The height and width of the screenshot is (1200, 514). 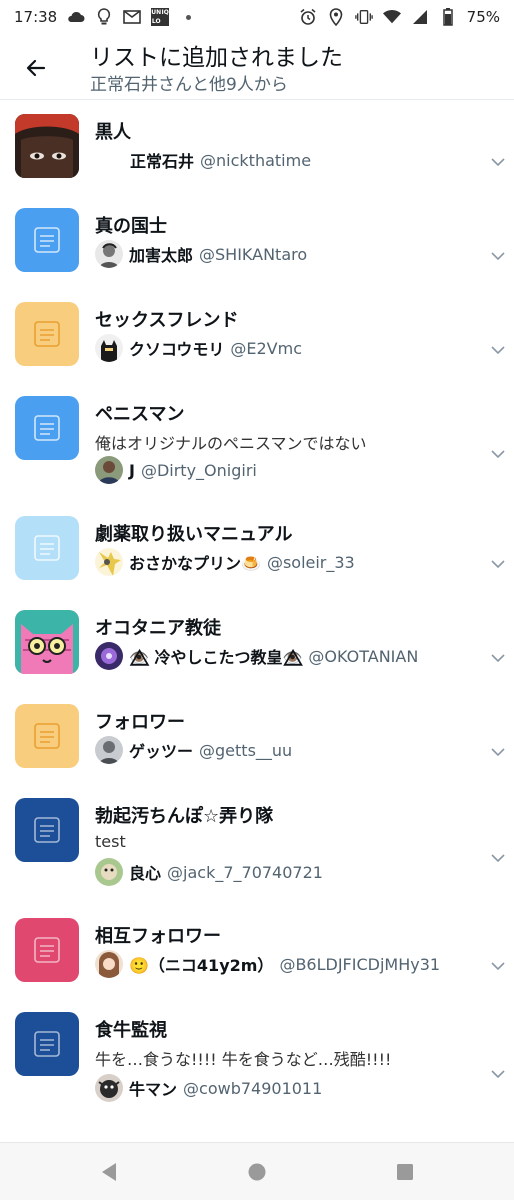 I want to click on owner-handle: @nickthatime, so click(x=256, y=160).